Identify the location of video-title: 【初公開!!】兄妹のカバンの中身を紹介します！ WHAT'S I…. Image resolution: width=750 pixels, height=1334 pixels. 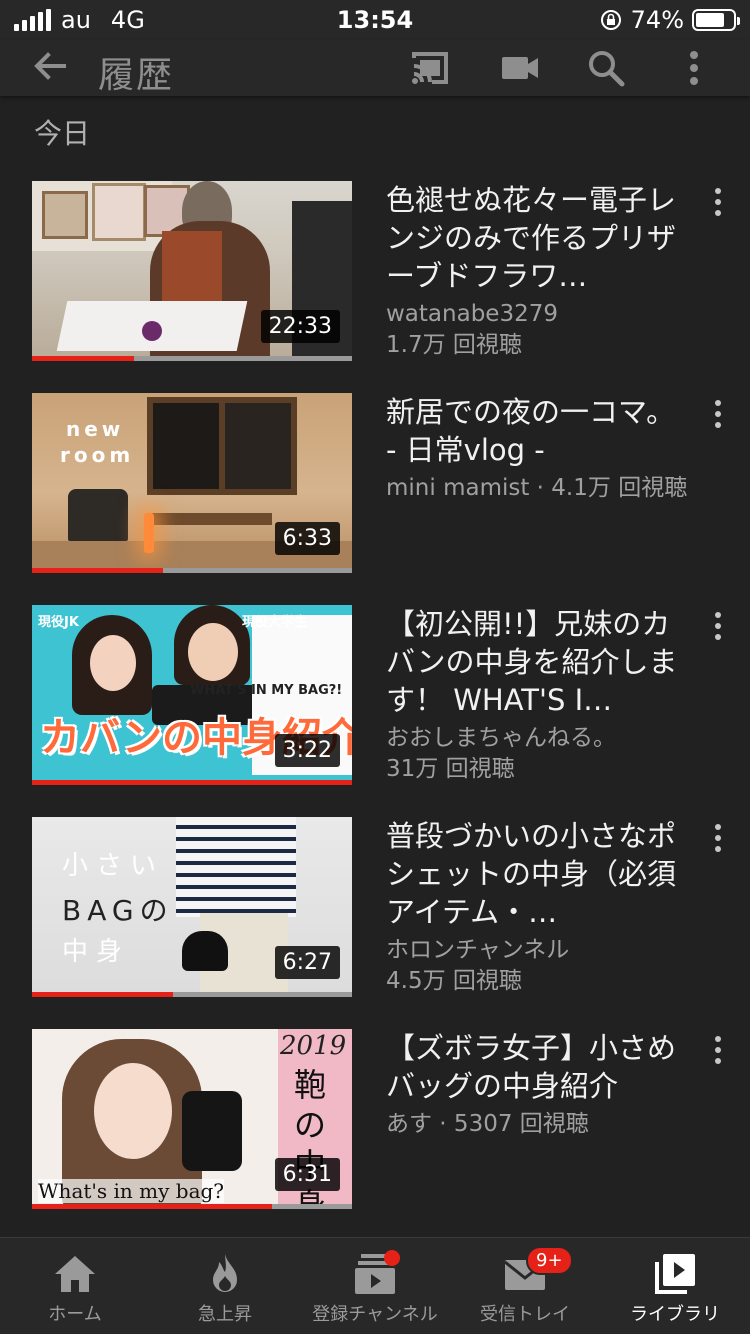
(536, 662).